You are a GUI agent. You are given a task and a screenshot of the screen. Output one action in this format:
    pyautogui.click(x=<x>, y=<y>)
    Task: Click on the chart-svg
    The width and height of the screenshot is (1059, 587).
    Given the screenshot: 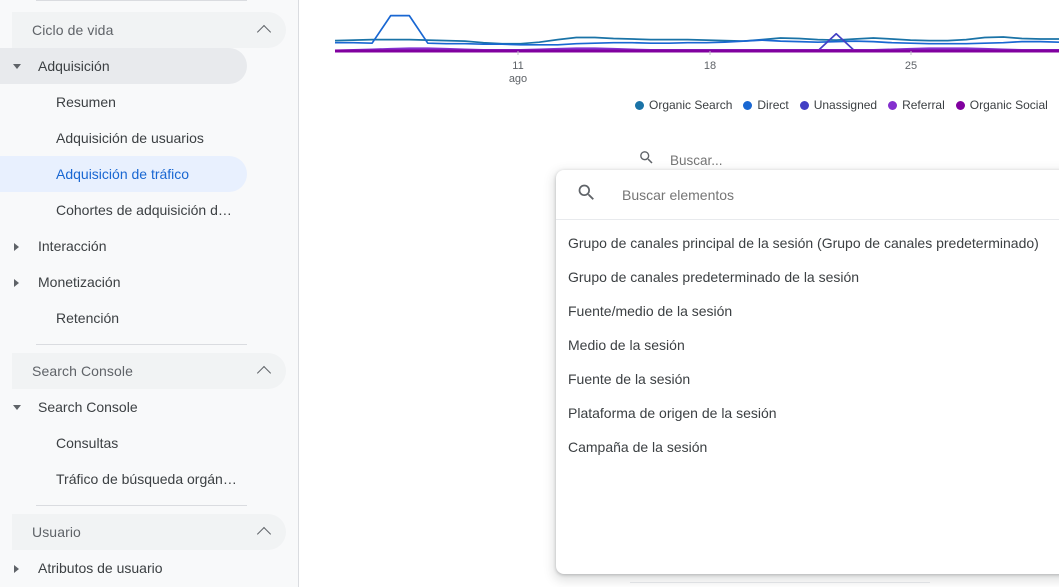 What is the action you would take?
    pyautogui.click(x=696, y=34)
    